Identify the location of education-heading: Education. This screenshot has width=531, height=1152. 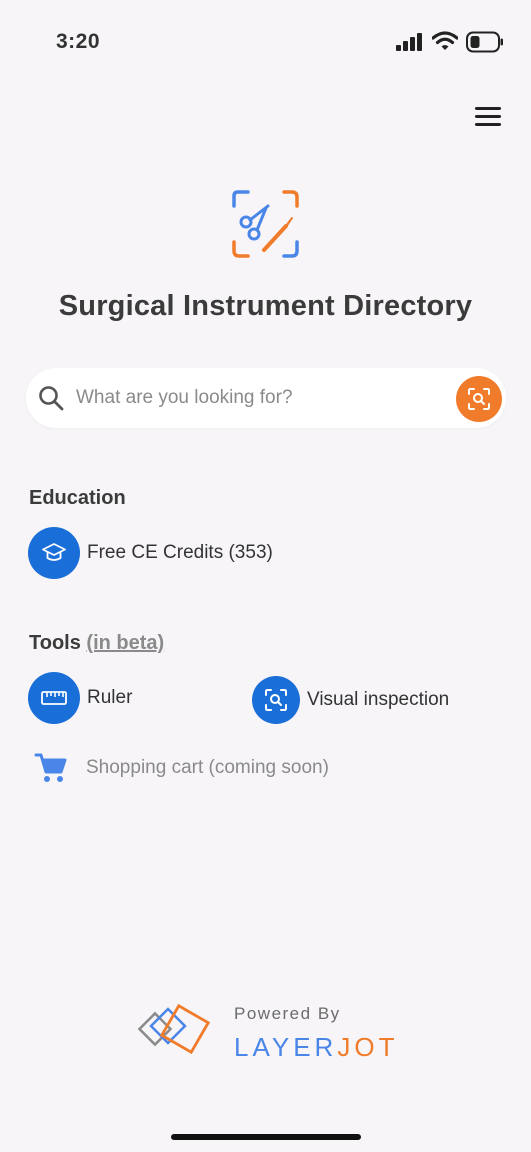
(77, 498).